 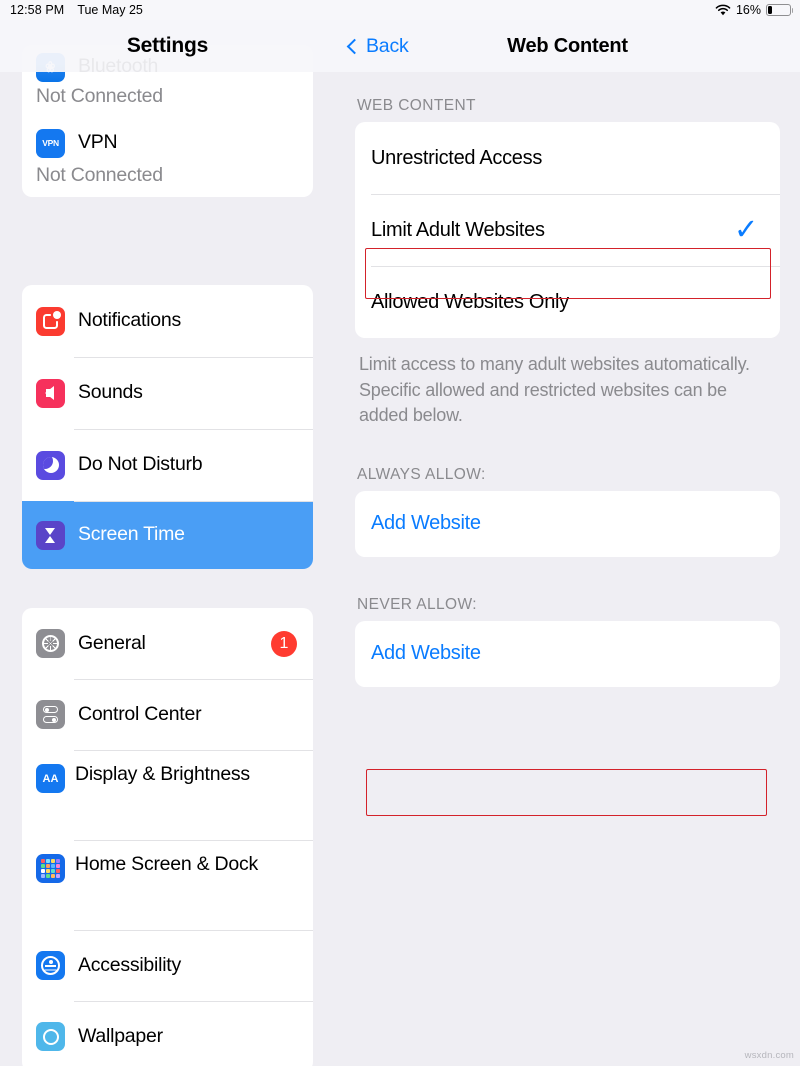 I want to click on sidebar-item-label: Do Not Disturb, so click(x=140, y=464).